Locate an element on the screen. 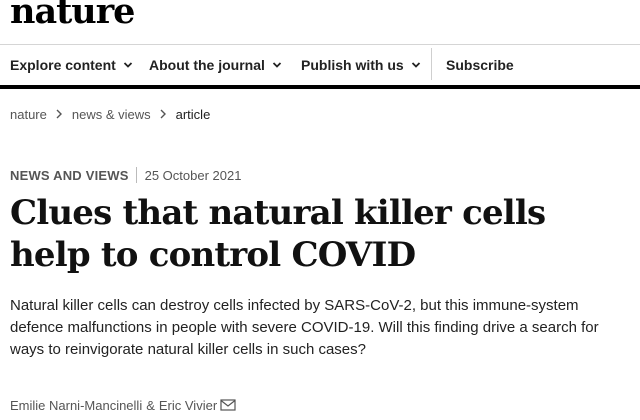 The image size is (640, 420). breadcrumb-item-nature: nature is located at coordinates (28, 114).